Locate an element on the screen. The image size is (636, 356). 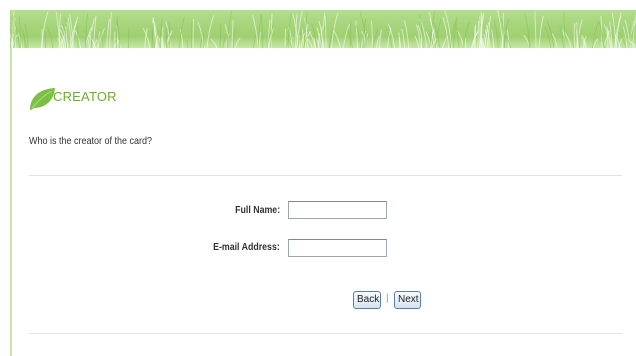
top-strip is located at coordinates (318, 5).